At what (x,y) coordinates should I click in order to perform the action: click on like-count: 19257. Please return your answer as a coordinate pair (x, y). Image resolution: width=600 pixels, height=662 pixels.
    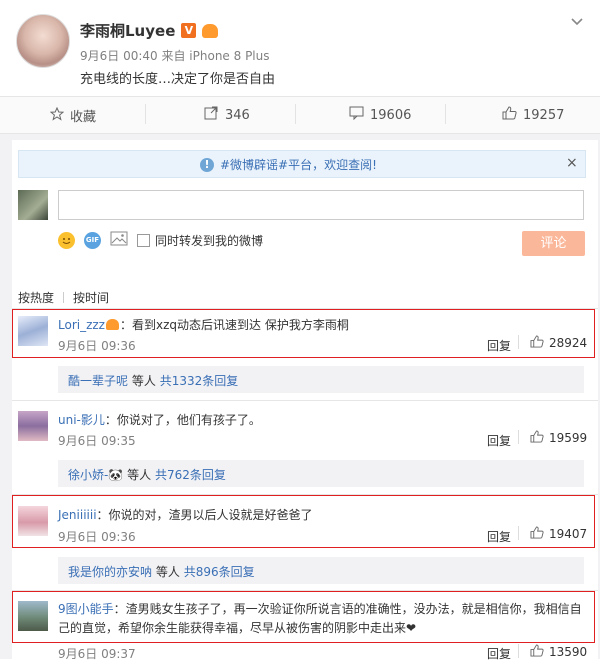
    Looking at the image, I should click on (544, 115).